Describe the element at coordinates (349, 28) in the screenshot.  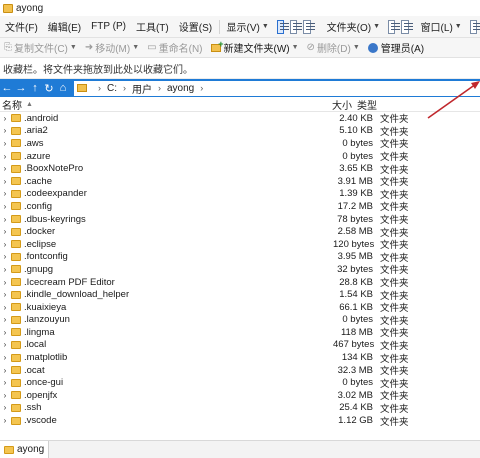
I see `menu-favorites-label: 文件夹(O)` at that location.